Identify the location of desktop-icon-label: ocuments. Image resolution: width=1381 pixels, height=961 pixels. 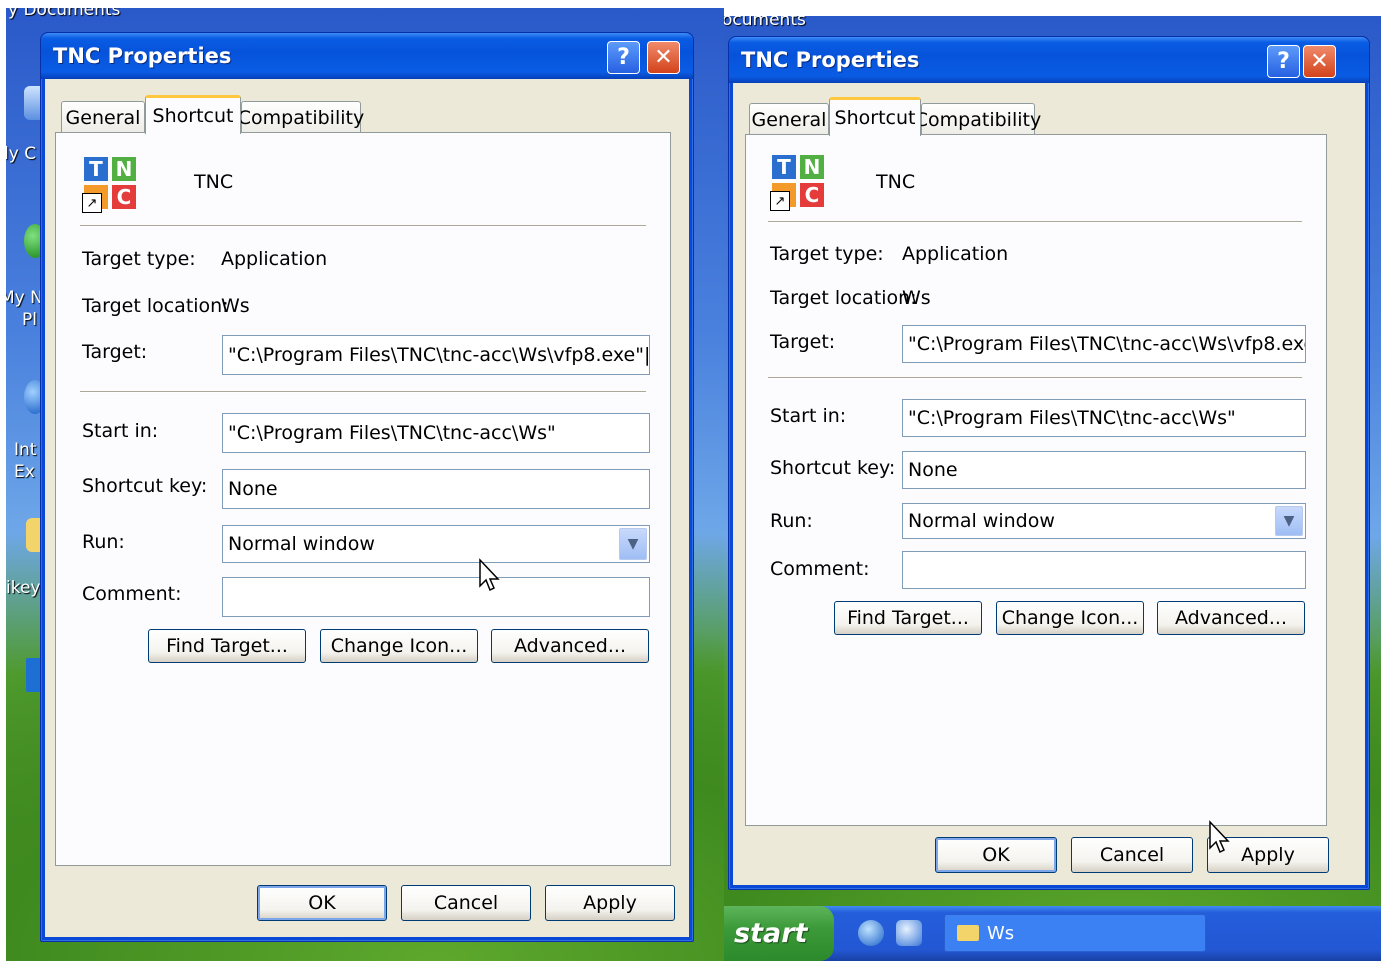
(765, 23).